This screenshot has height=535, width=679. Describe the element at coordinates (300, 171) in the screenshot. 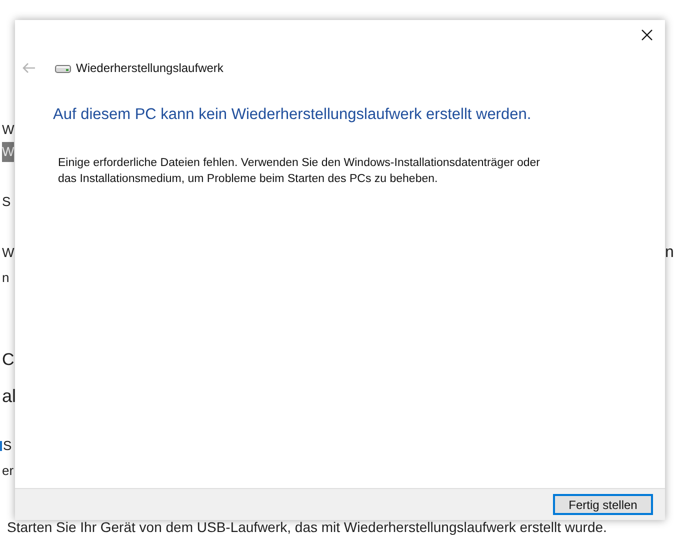

I see `dialog-message: Einige erforderliche Dateien fehlen. Verwenden Sie den Windows-Installationsdatenträger oder das Installationsmedium, um Probleme beim Starten des PCs zu beheben.` at that location.